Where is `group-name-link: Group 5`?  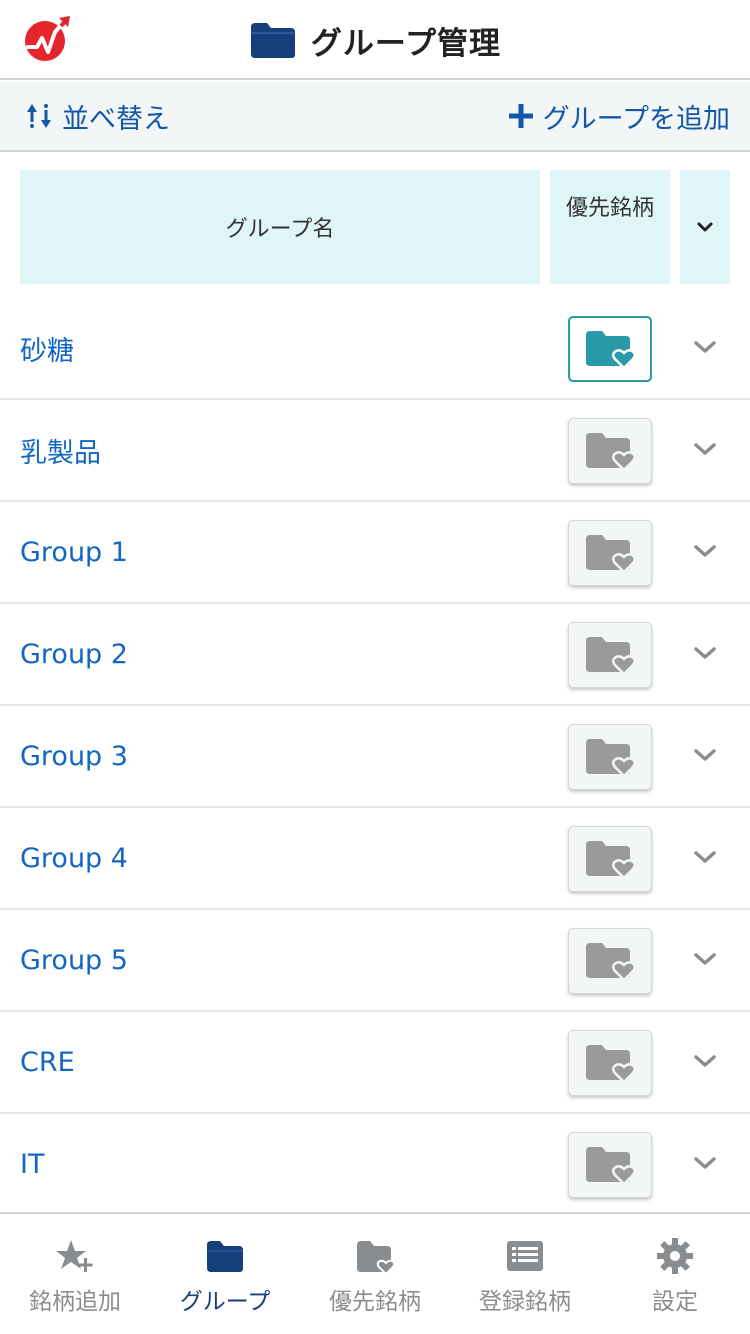 group-name-link: Group 5 is located at coordinates (74, 960).